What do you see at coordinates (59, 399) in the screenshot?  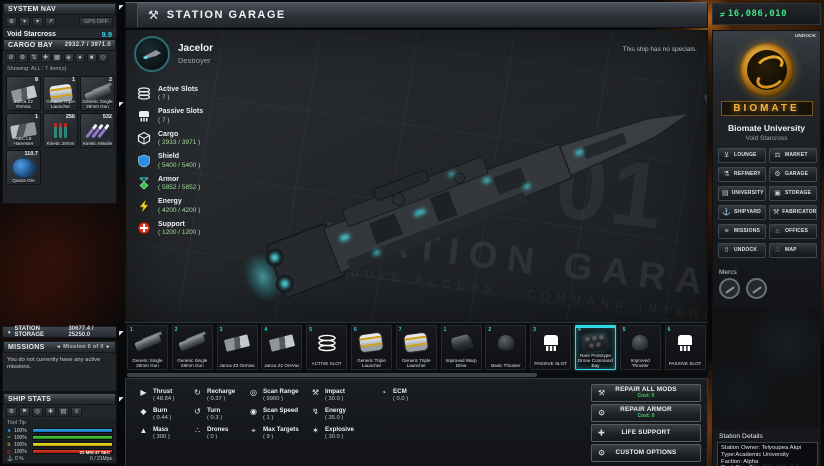 I see `ship-stats-header: SHIP STATS` at bounding box center [59, 399].